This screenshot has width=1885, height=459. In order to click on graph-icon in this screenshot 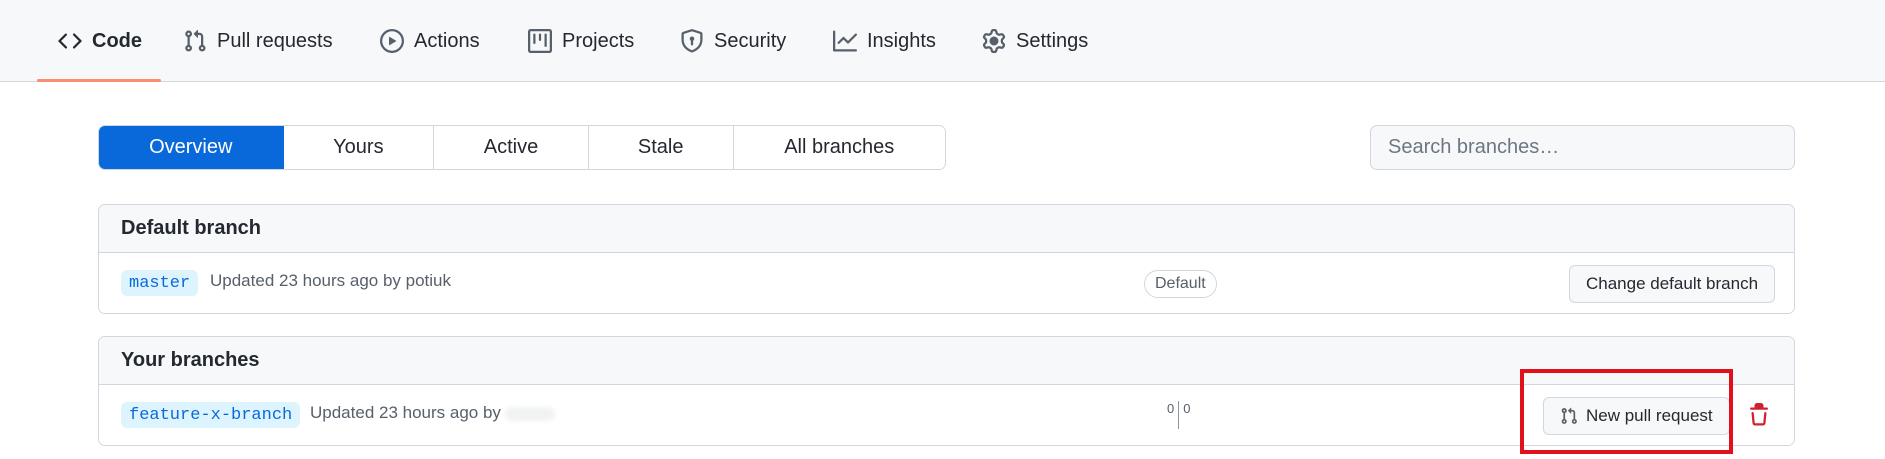, I will do `click(845, 41)`.